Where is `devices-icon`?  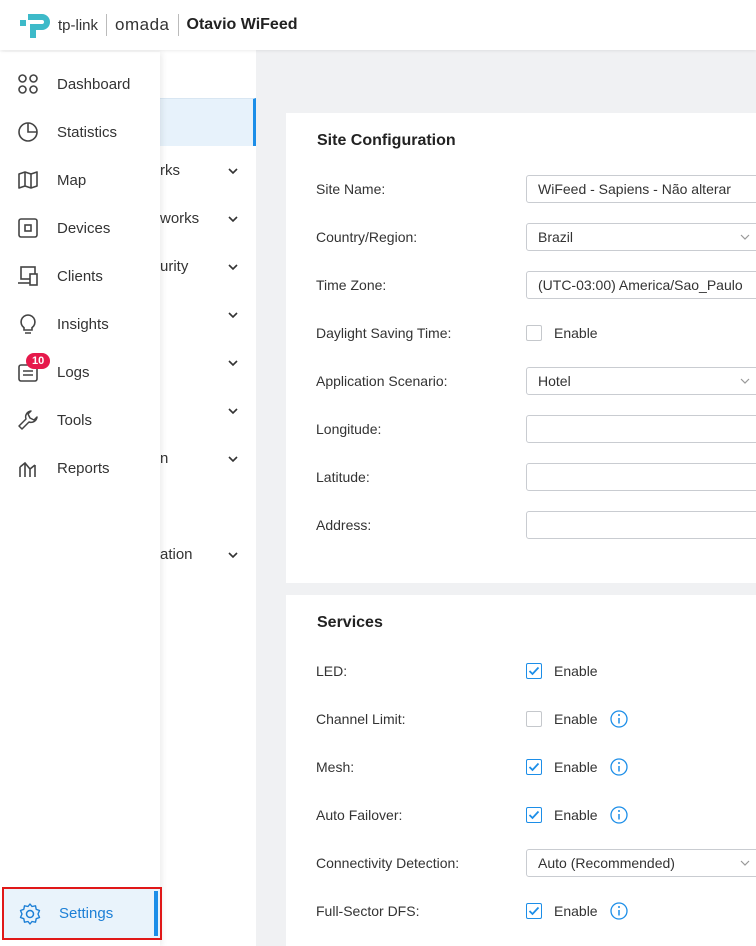 devices-icon is located at coordinates (28, 228).